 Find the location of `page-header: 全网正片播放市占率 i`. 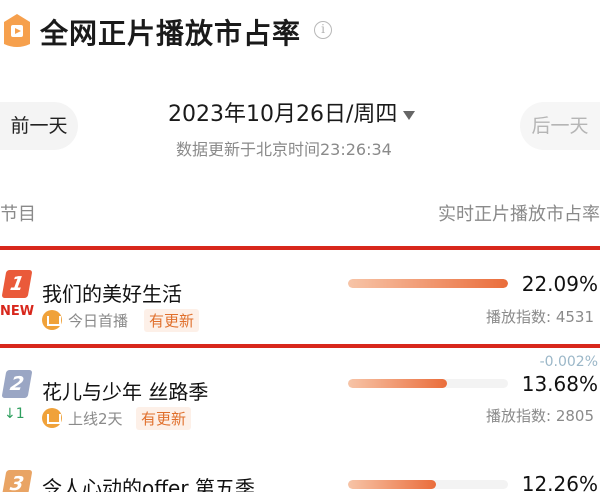

page-header: 全网正片播放市占率 i is located at coordinates (300, 32).